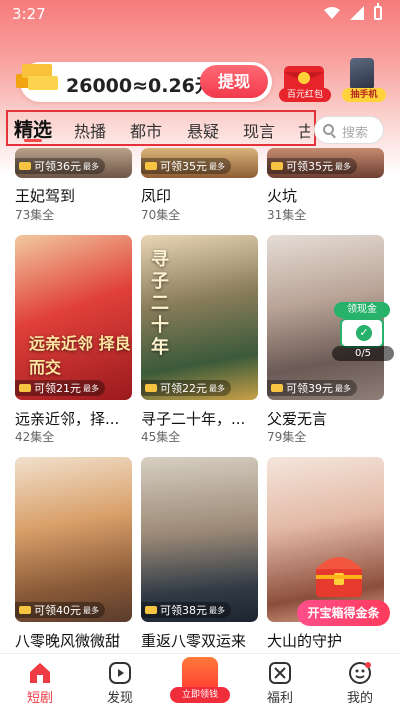 This screenshot has height=711, width=400. What do you see at coordinates (73, 195) in the screenshot?
I see `drama-title: 王妃驾到` at bounding box center [73, 195].